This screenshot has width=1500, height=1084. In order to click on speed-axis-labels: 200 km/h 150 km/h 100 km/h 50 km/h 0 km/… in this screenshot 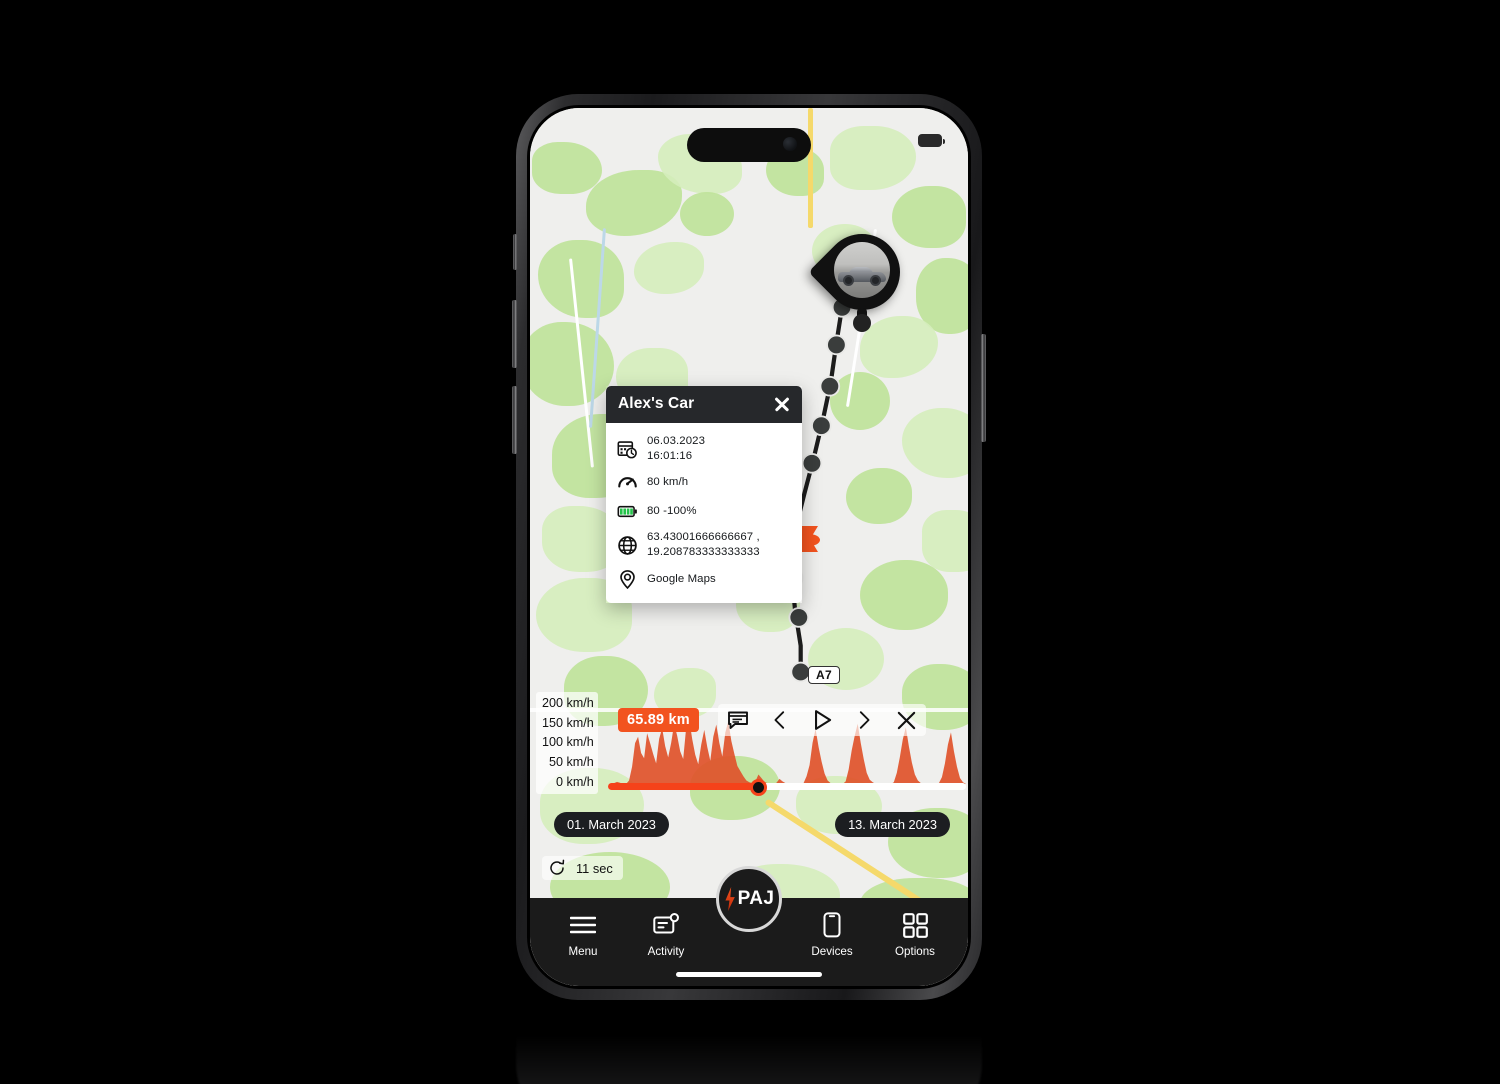, I will do `click(567, 743)`.